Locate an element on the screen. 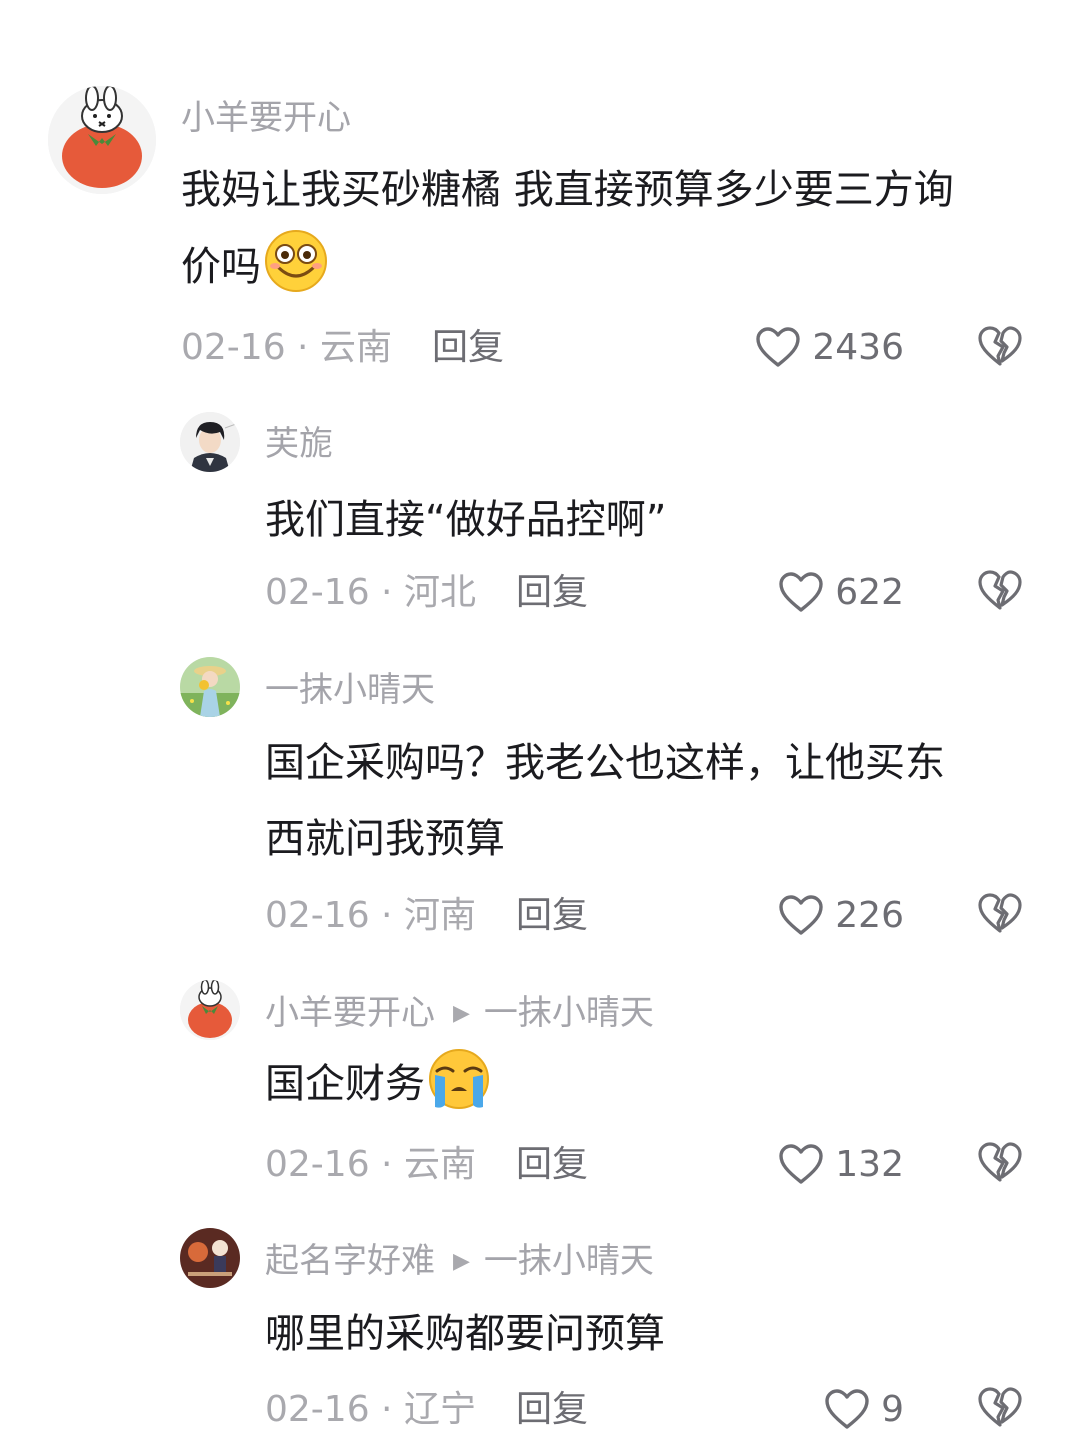  comment-text: 国企采购吗？我老公也这样，让他买东 is located at coordinates (605, 763).